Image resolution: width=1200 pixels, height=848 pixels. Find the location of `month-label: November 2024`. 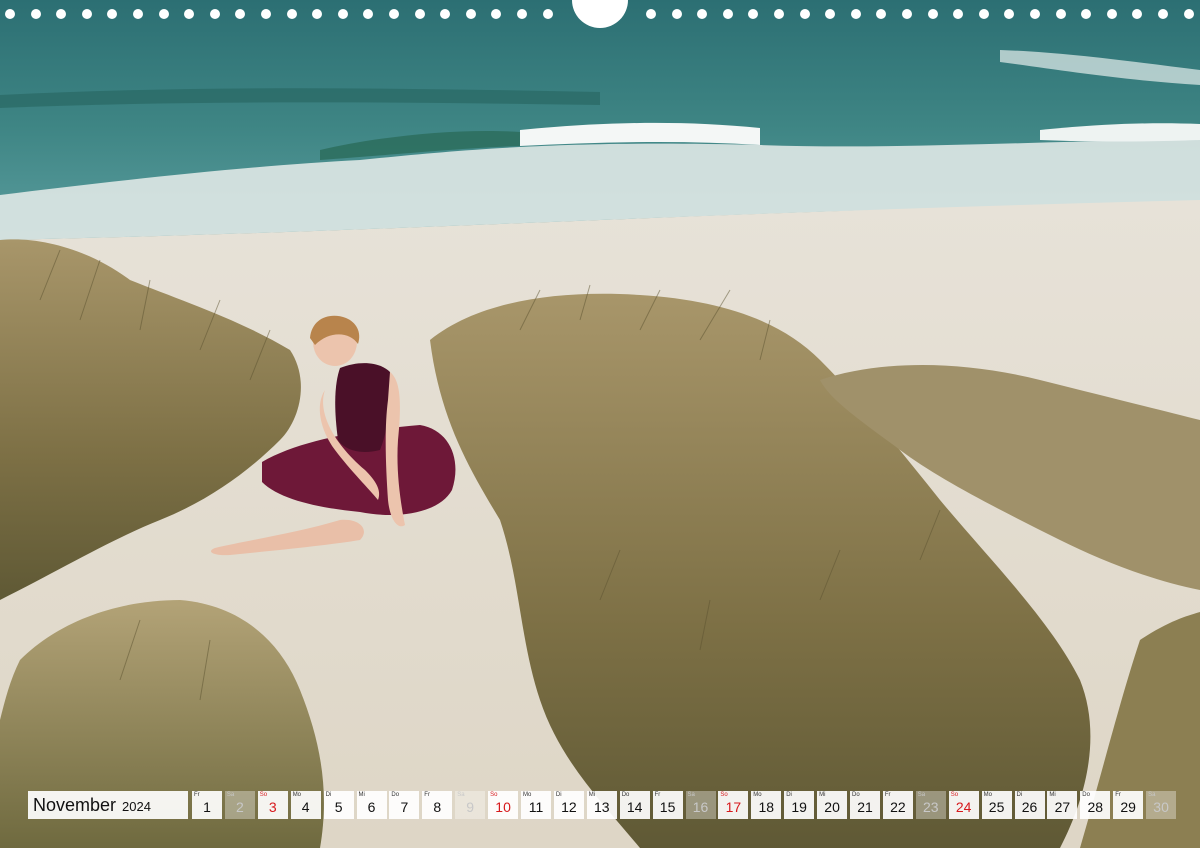

month-label: November 2024 is located at coordinates (108, 805).